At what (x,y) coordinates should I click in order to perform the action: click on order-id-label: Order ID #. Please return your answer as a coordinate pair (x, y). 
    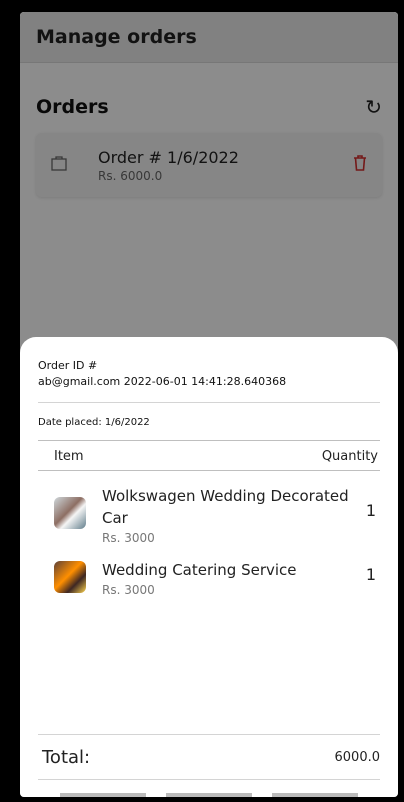
    Looking at the image, I should click on (68, 365).